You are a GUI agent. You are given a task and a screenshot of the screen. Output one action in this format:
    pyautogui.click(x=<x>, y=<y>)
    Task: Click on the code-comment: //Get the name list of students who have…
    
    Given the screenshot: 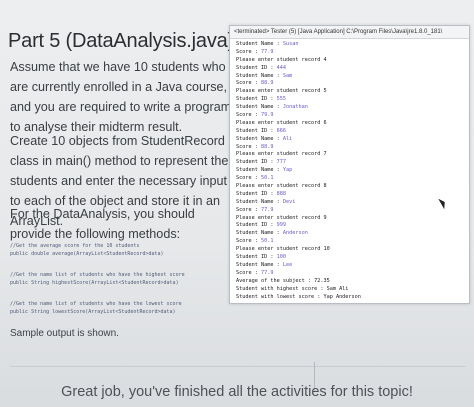 What is the action you would take?
    pyautogui.click(x=97, y=275)
    